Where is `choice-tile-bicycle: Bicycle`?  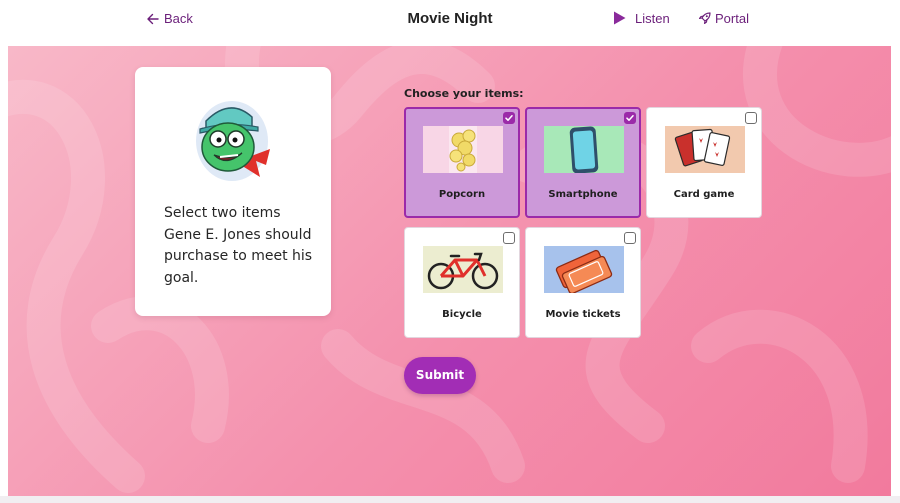
choice-tile-bicycle: Bicycle is located at coordinates (462, 282).